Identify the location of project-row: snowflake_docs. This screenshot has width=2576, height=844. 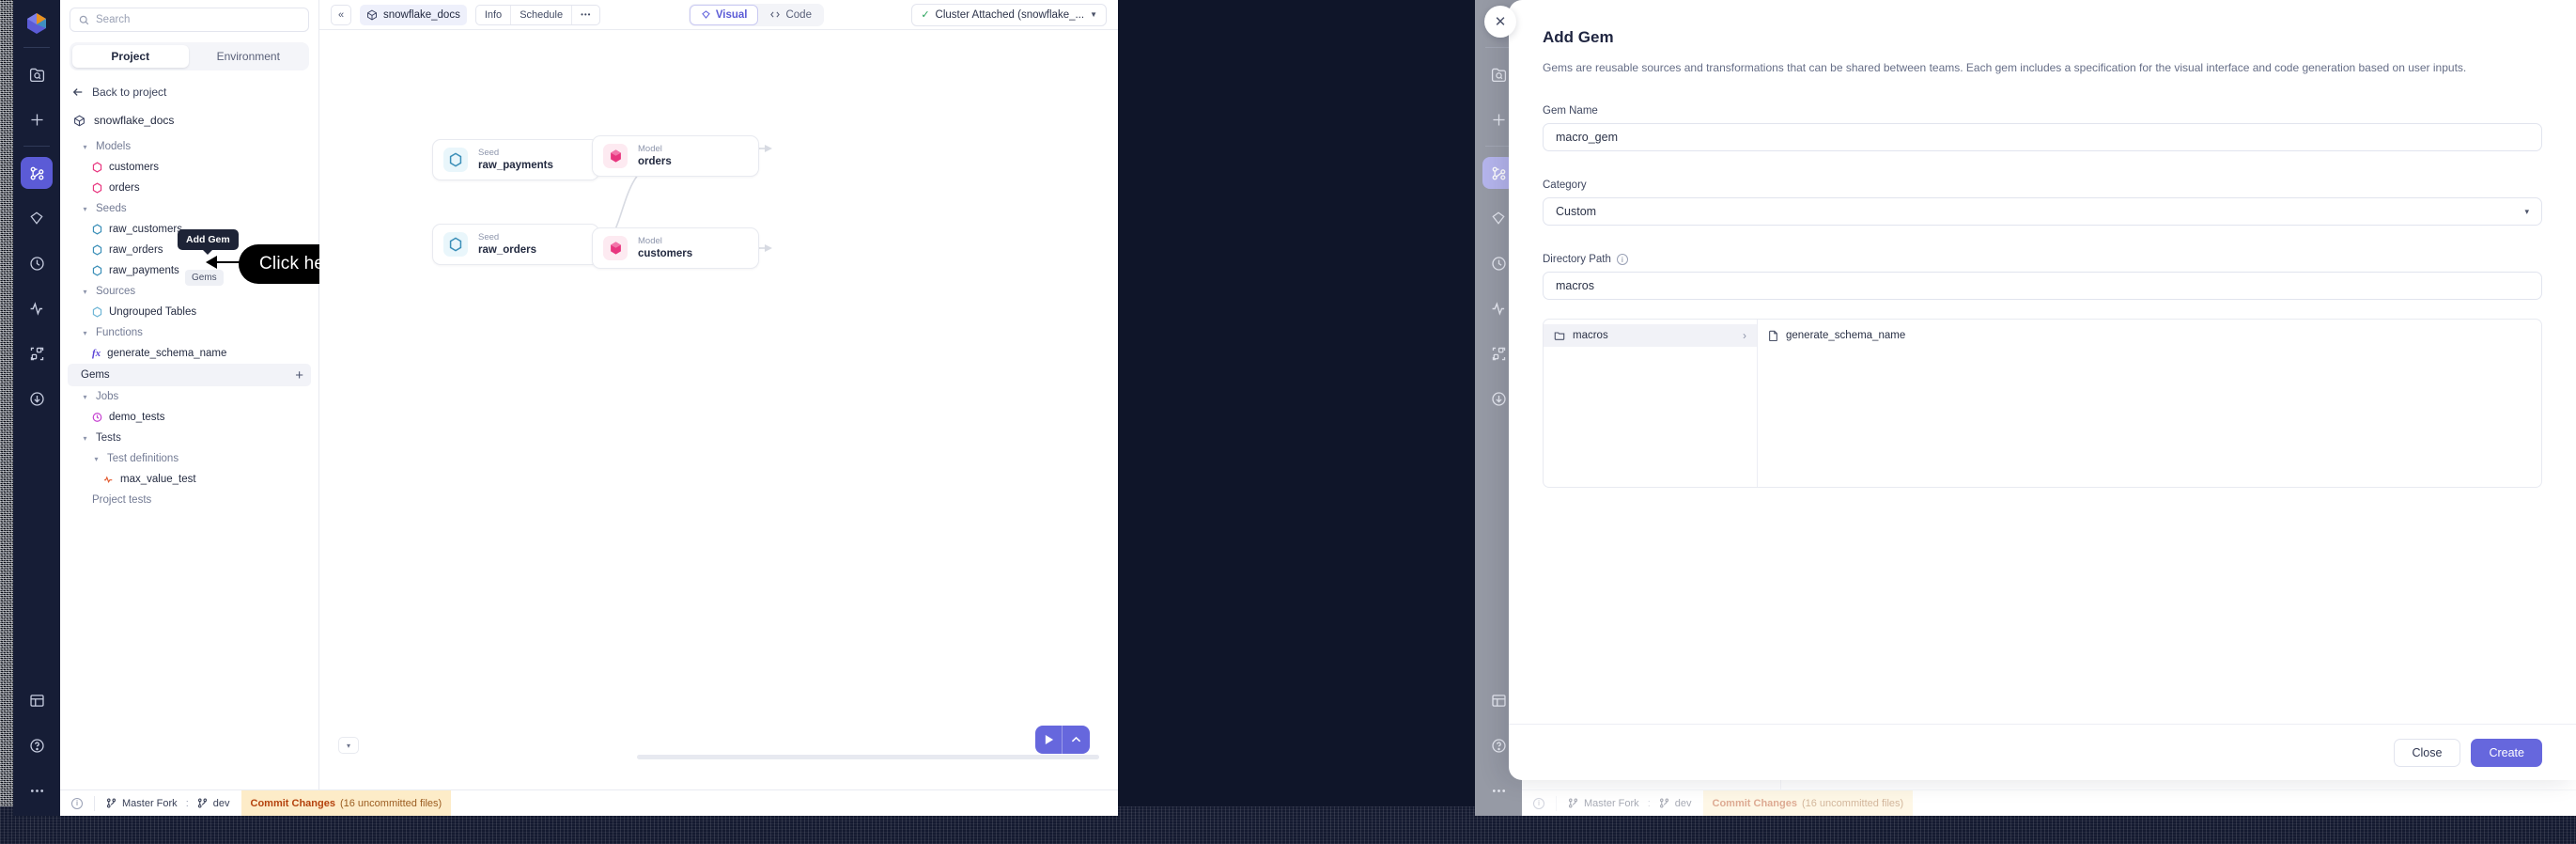
(196, 120).